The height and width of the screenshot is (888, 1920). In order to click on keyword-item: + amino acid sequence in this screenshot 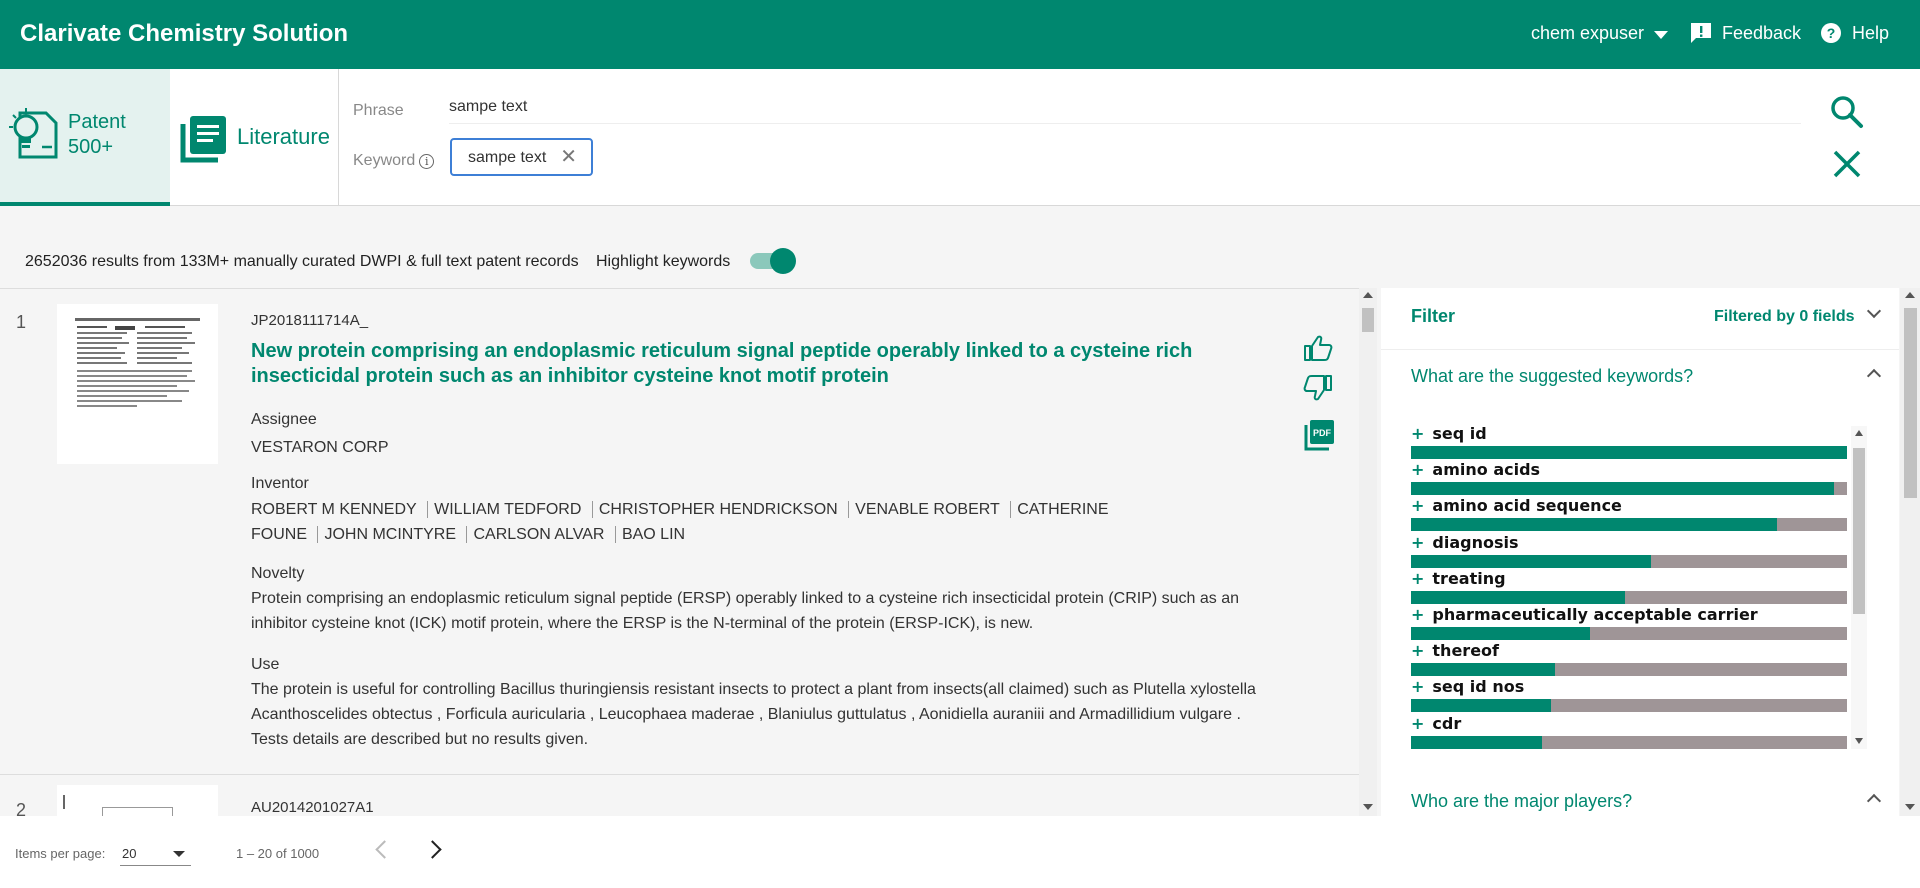, I will do `click(1631, 514)`.